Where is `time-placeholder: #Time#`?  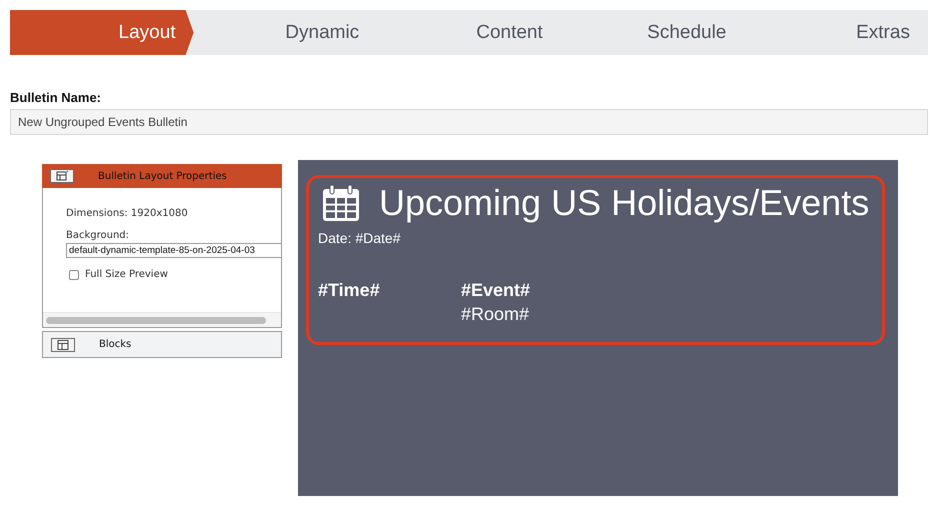 time-placeholder: #Time# is located at coordinates (349, 291).